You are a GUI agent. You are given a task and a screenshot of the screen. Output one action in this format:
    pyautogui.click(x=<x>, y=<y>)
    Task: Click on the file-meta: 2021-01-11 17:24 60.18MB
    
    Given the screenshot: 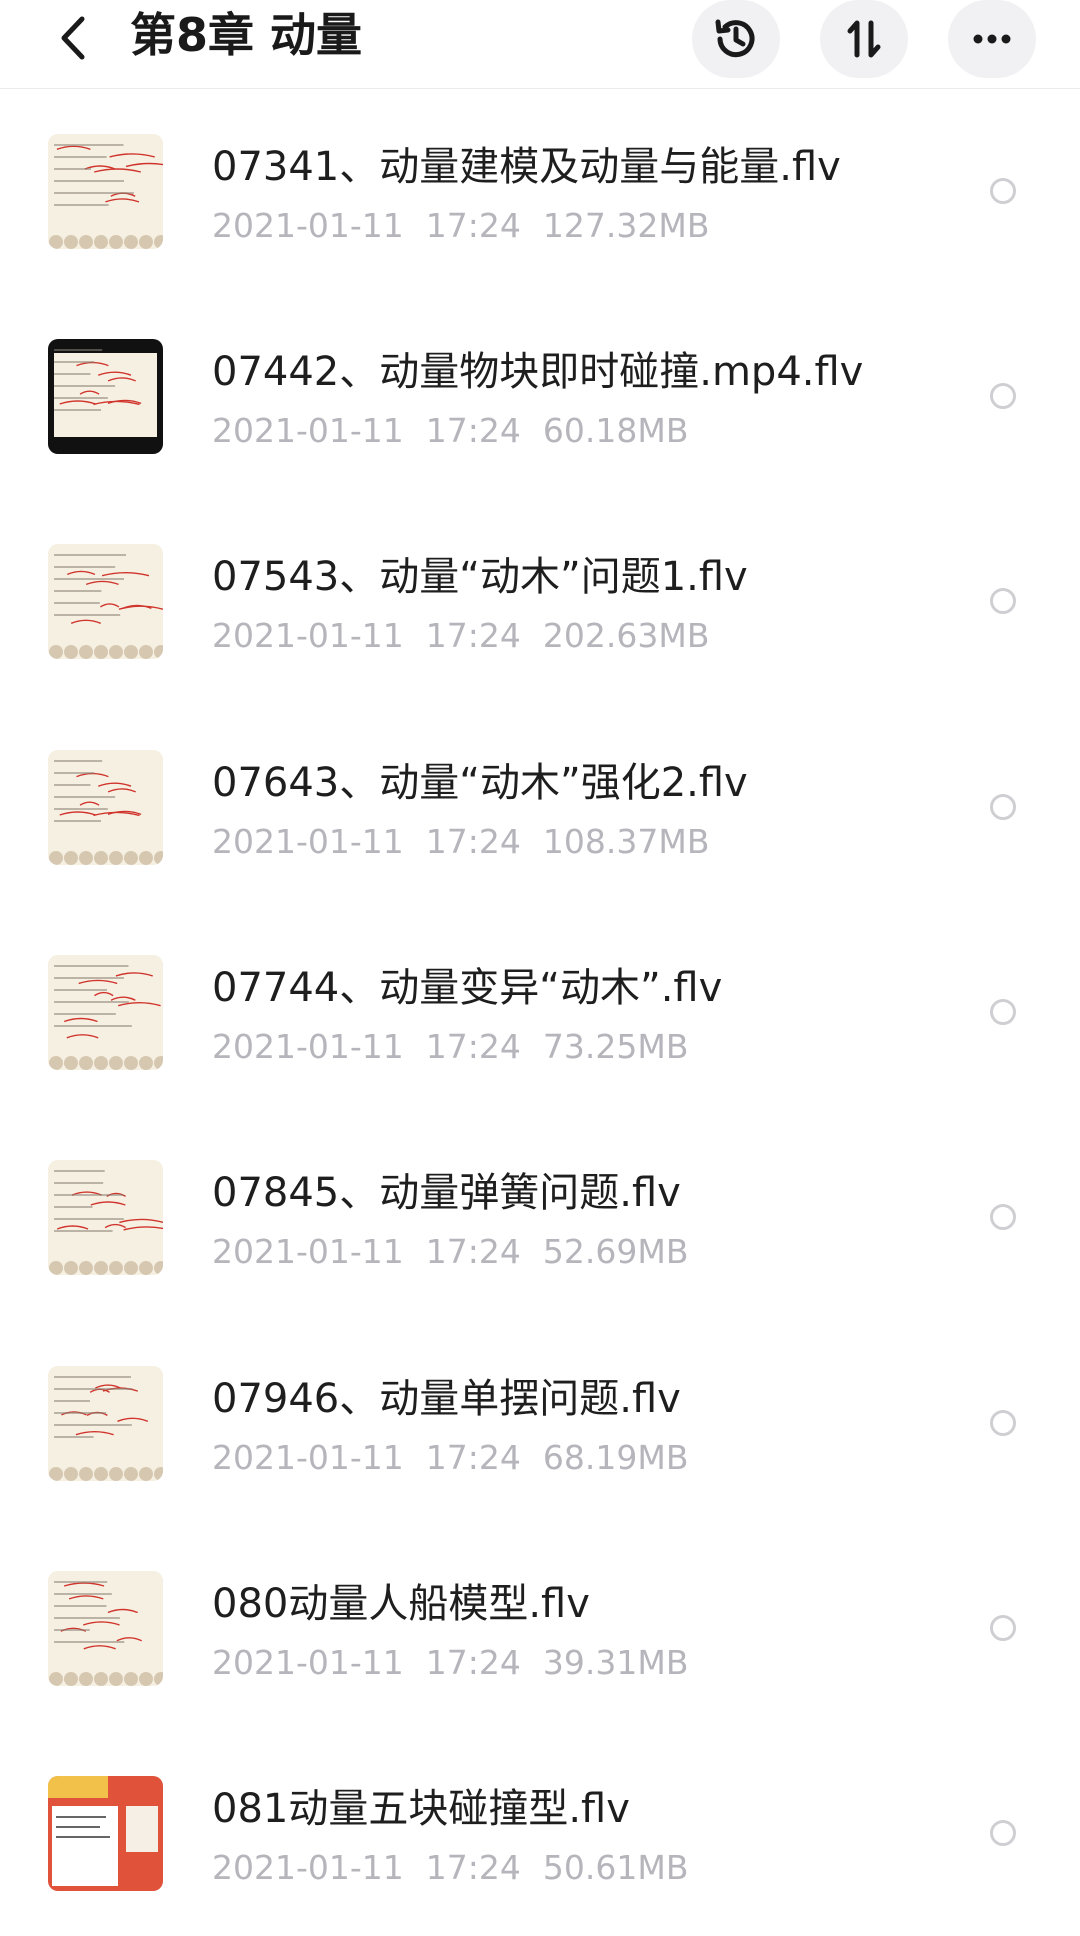 What is the action you would take?
    pyautogui.click(x=461, y=430)
    